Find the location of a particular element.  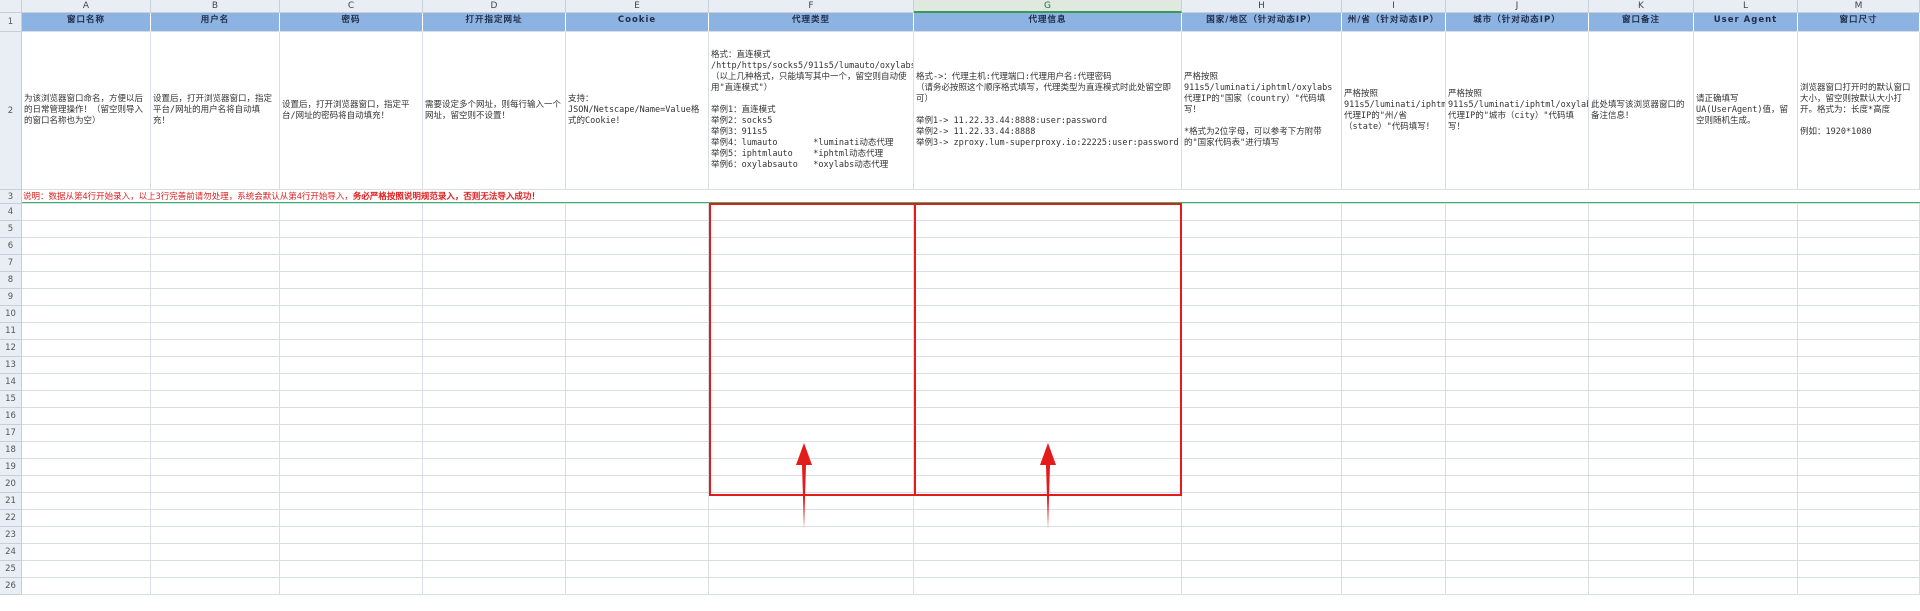

row-header-6: 6 is located at coordinates (11, 246).